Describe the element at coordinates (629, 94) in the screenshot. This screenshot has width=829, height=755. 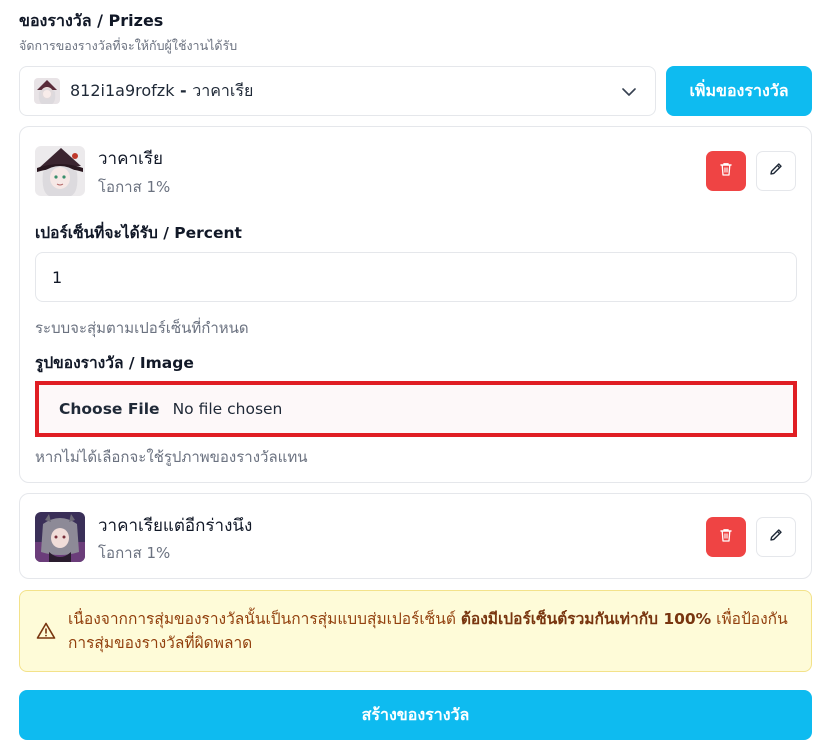
I see `chevron-down-icon` at that location.